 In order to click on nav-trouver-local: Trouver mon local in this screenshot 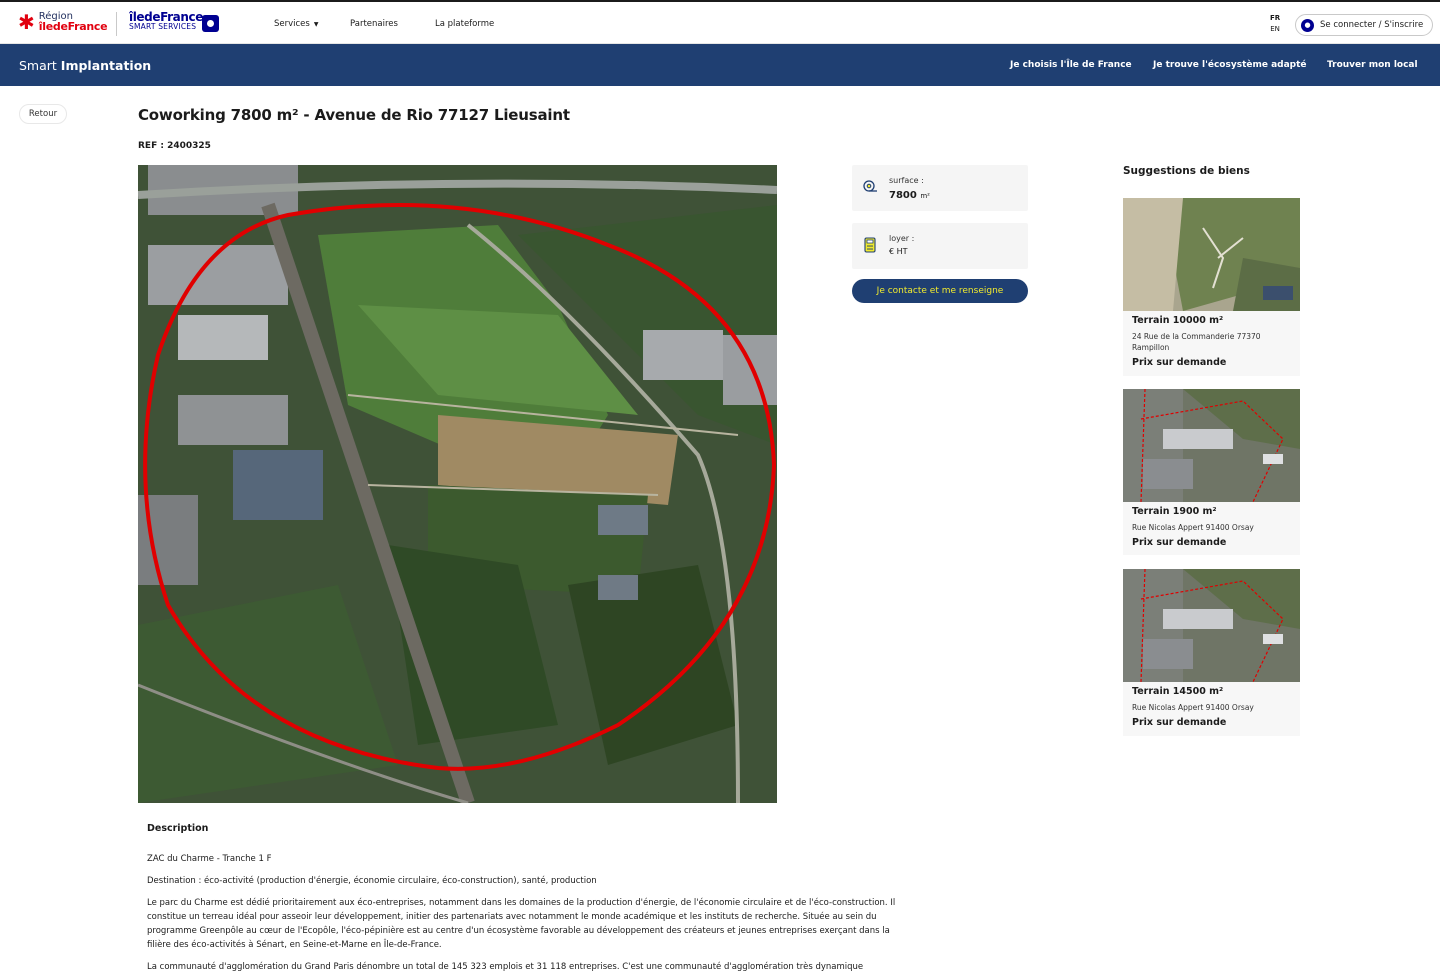, I will do `click(1372, 65)`.